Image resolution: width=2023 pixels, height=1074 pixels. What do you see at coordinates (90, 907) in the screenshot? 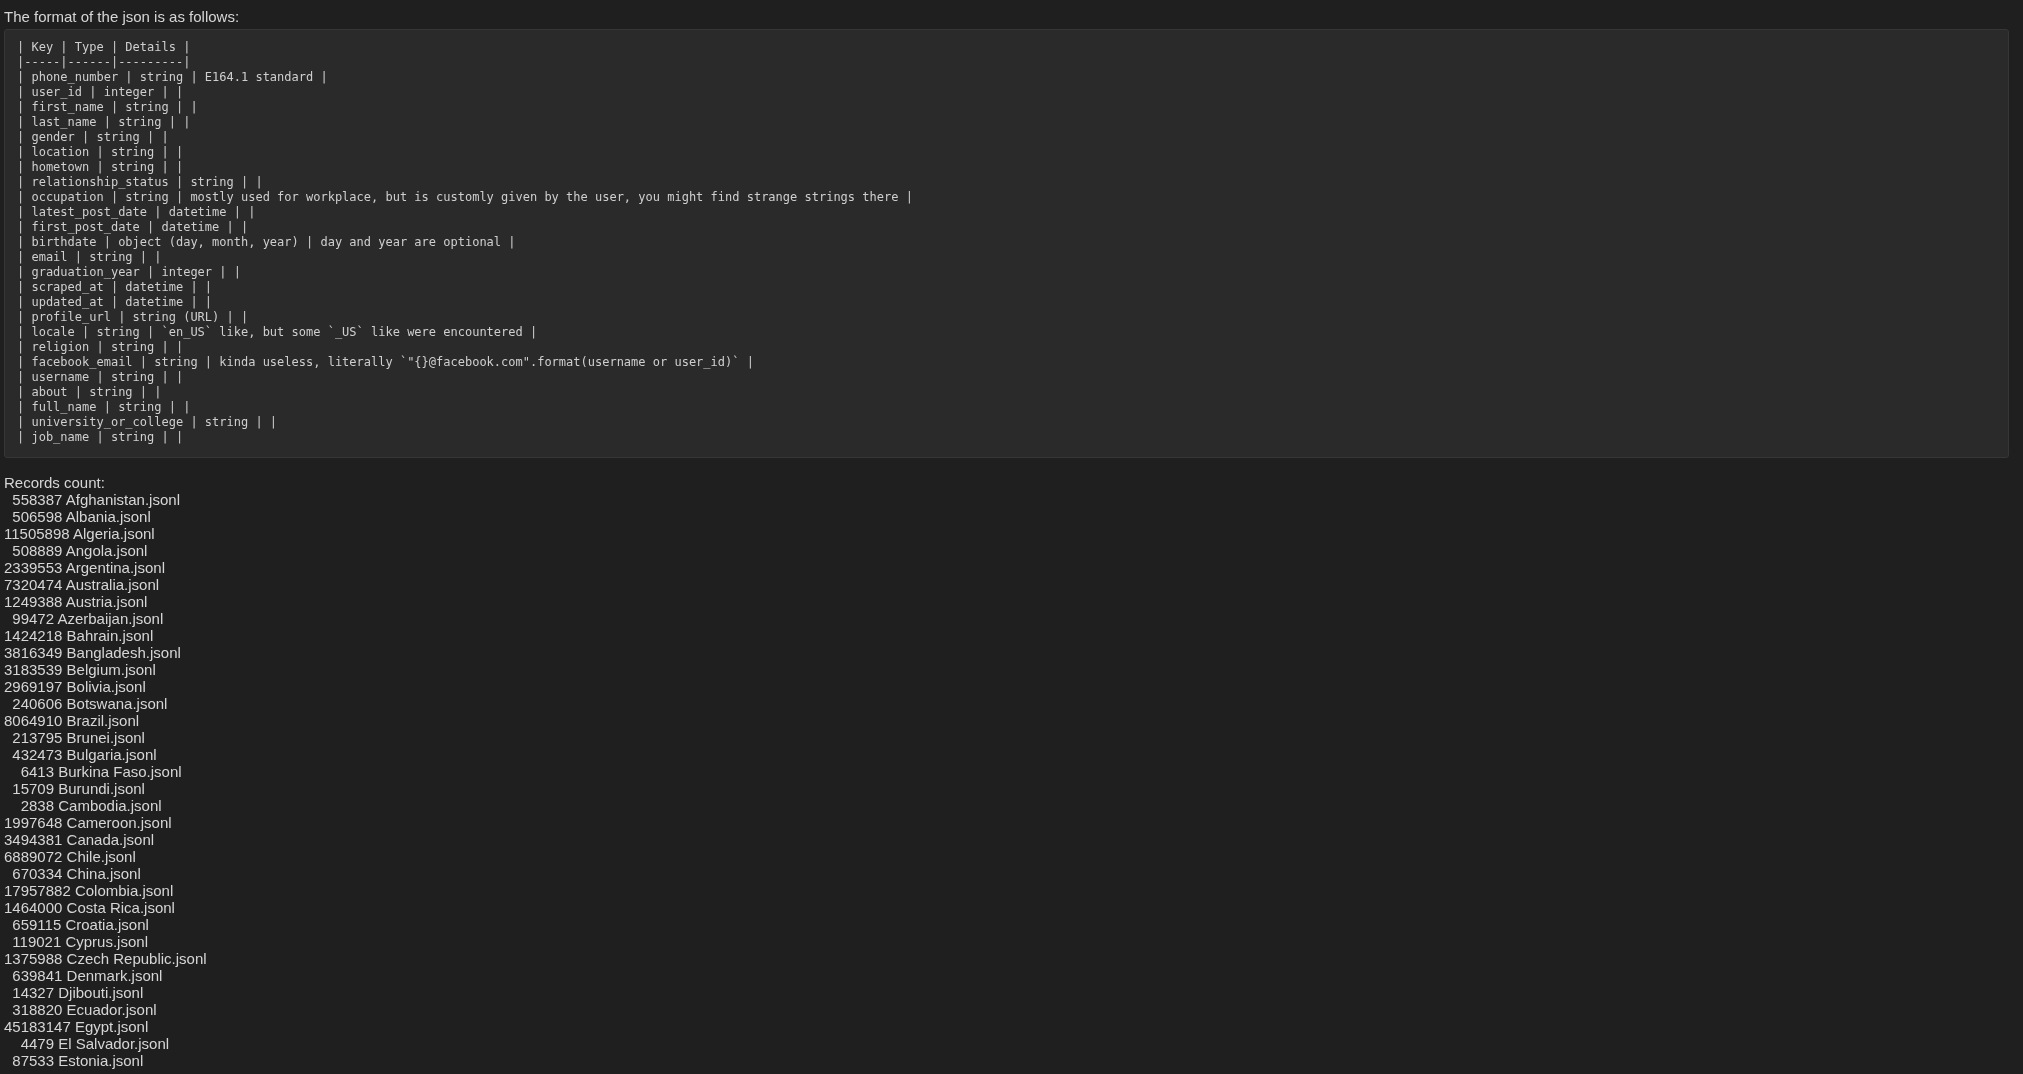
I see `record-line: 1464000 Costa Rica.jsonl` at bounding box center [90, 907].